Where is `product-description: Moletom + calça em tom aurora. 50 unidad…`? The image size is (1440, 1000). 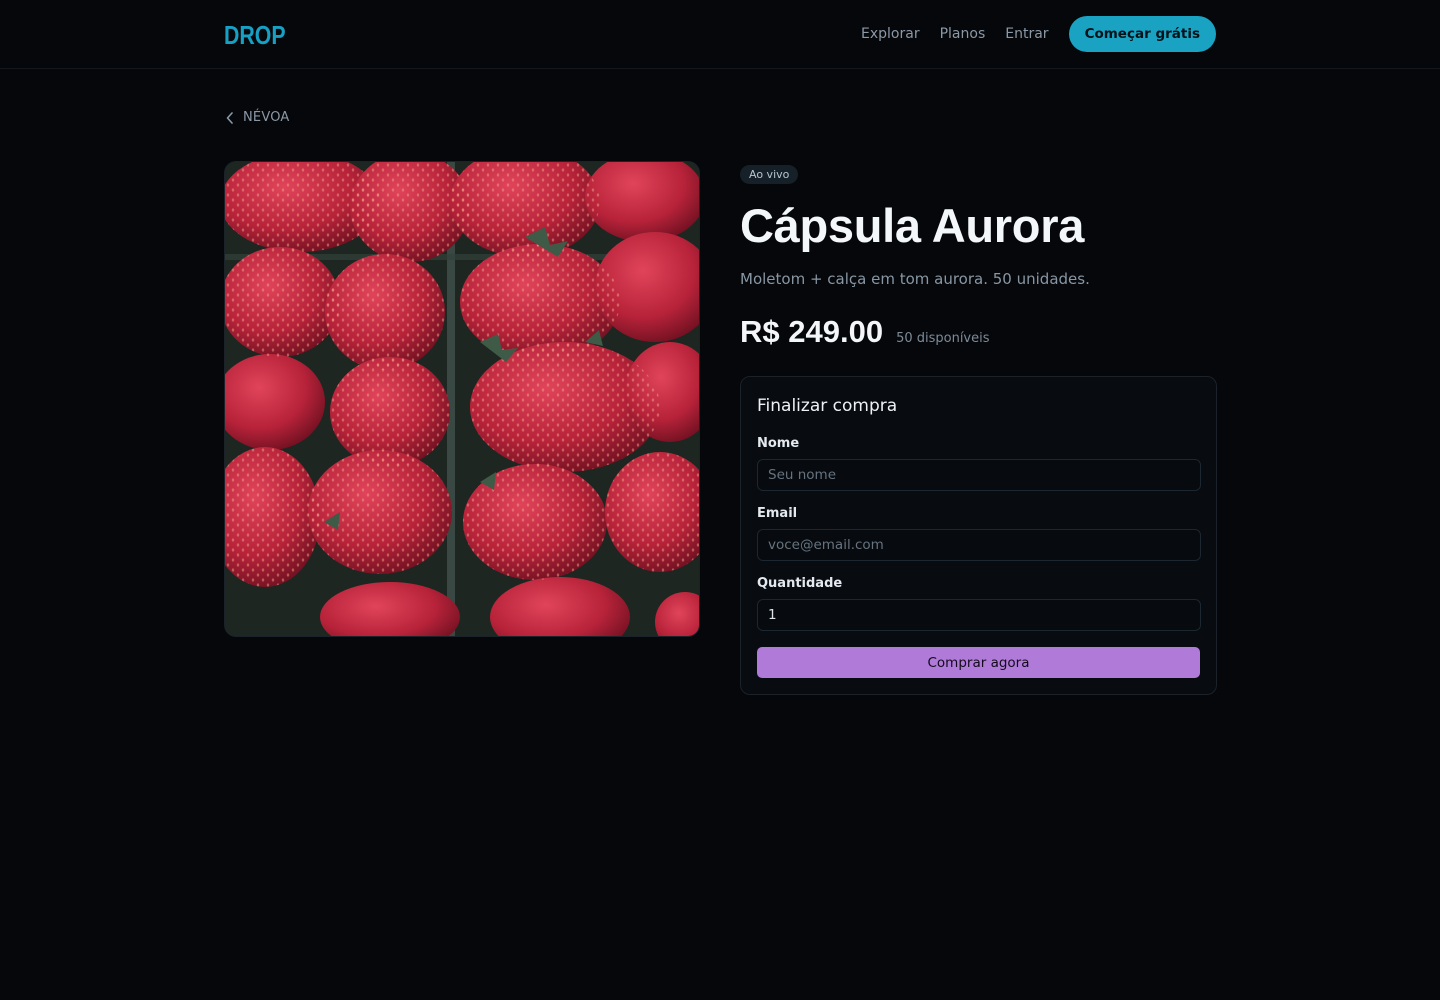
product-description: Moletom + calça em tom aurora. 50 unidad… is located at coordinates (915, 279).